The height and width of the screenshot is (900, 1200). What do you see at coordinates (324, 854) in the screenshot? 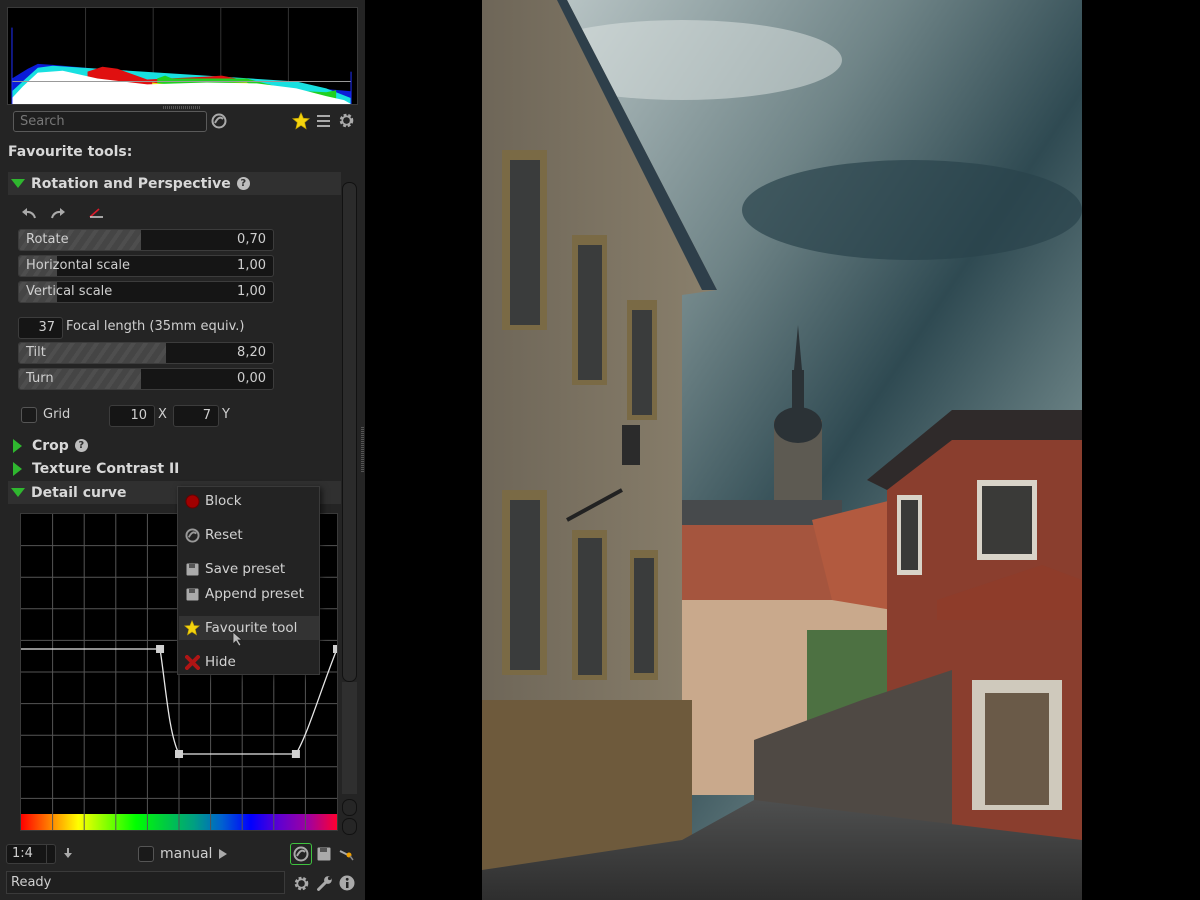
I see `save-image-icon` at bounding box center [324, 854].